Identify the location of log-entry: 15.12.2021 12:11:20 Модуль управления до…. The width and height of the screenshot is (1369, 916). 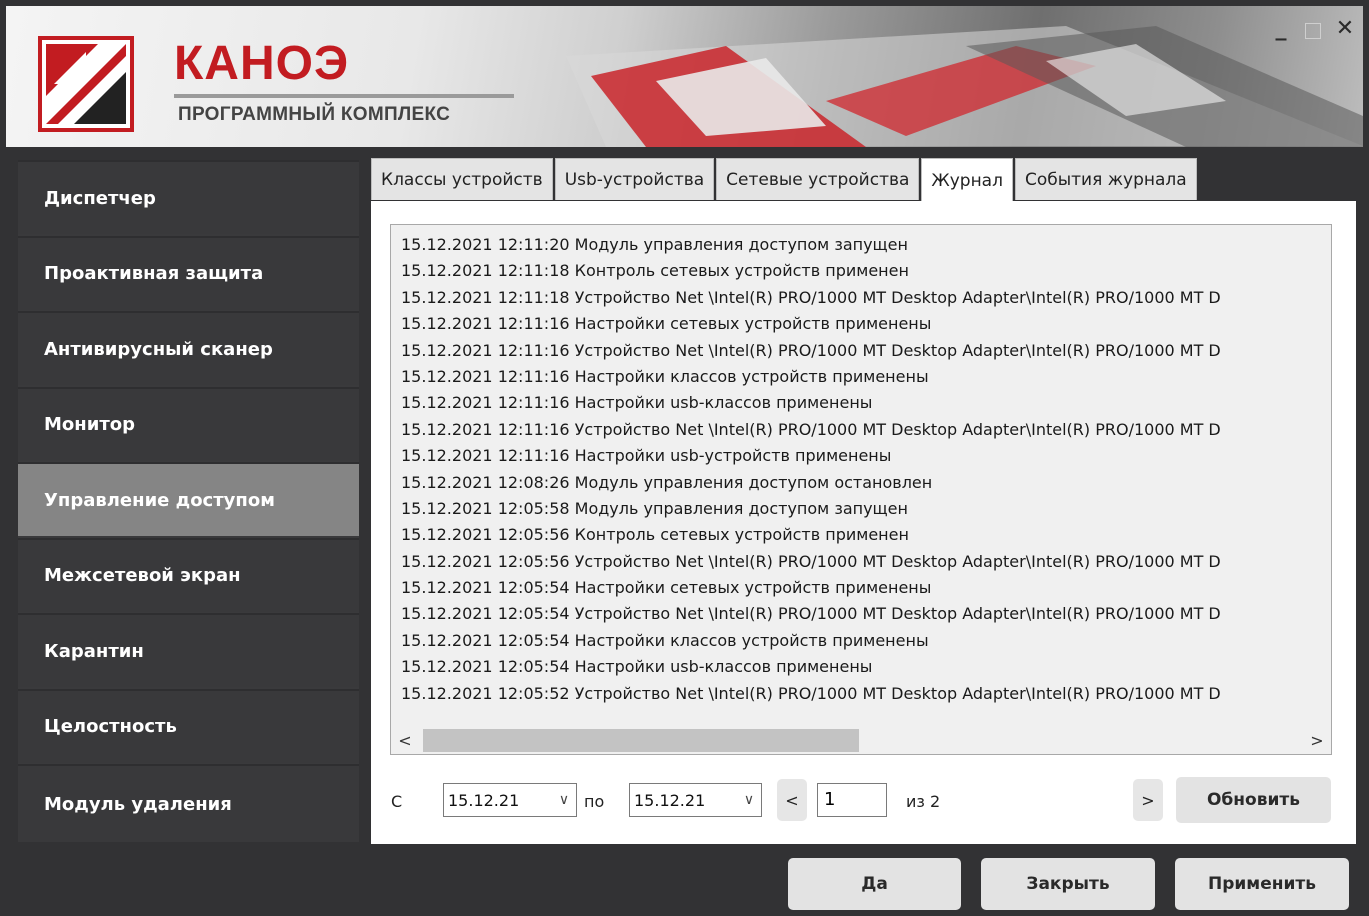
(863, 245).